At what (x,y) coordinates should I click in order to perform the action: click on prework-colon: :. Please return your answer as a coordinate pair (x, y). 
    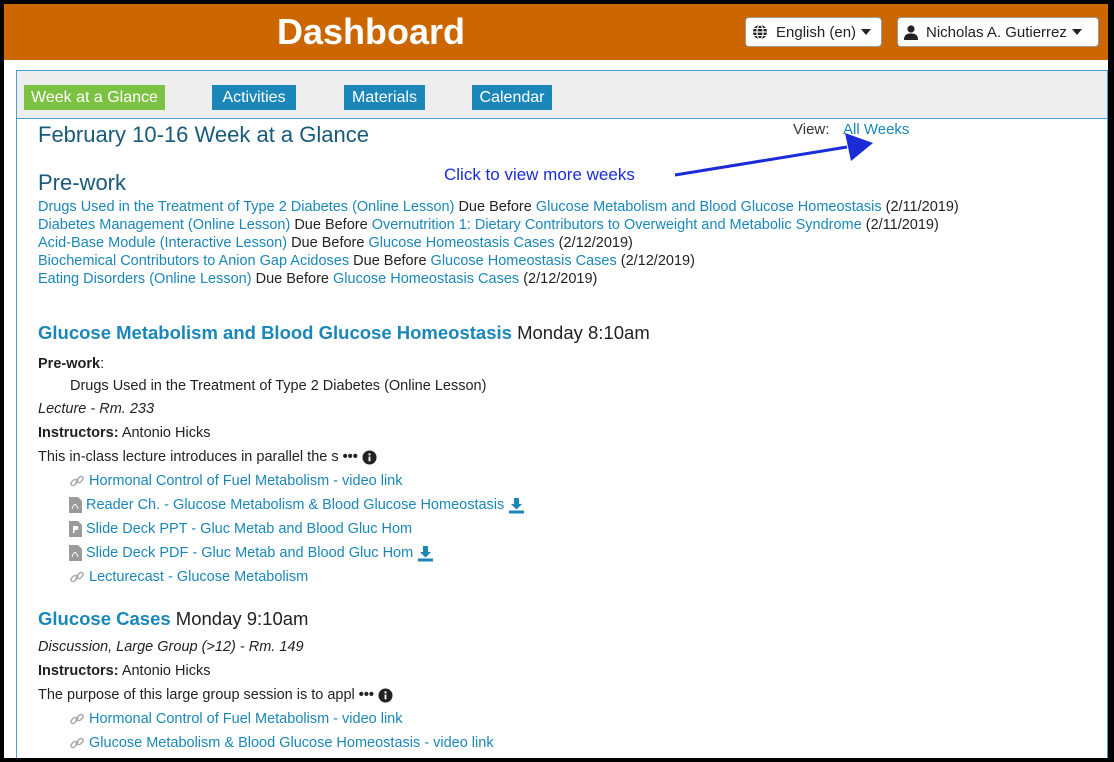
    Looking at the image, I should click on (102, 364).